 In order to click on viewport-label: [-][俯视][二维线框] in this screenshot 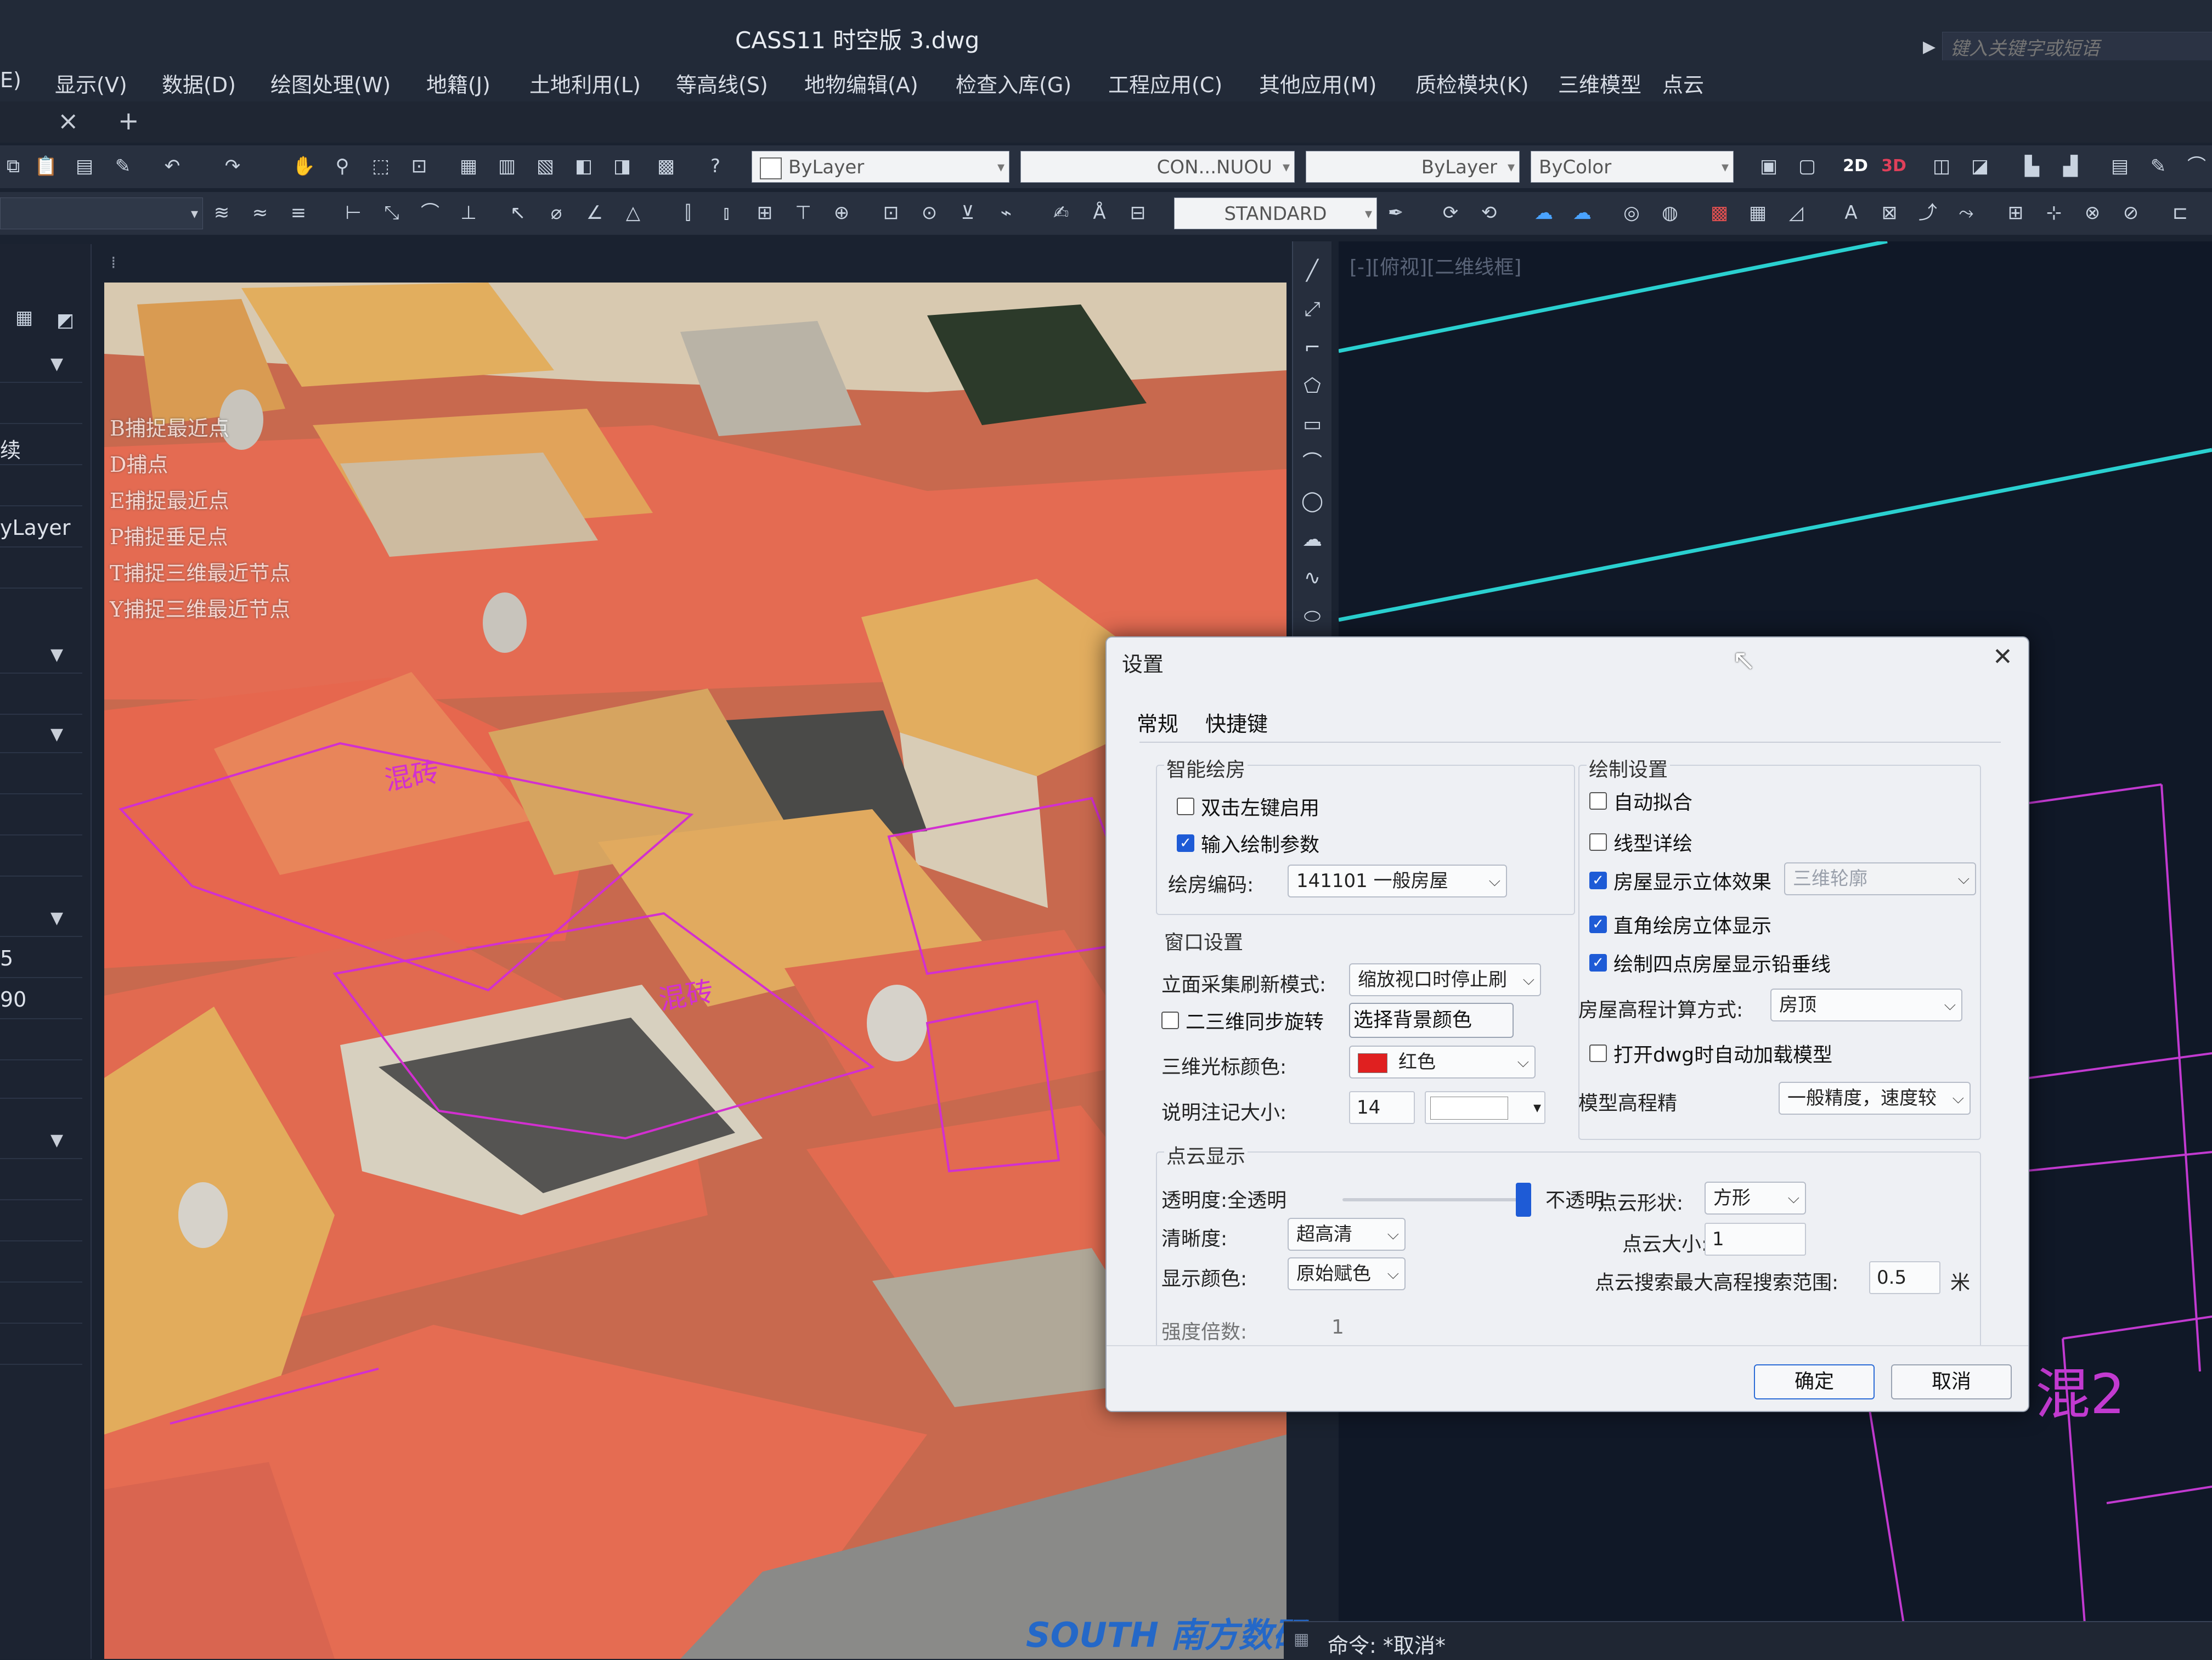, I will do `click(1435, 265)`.